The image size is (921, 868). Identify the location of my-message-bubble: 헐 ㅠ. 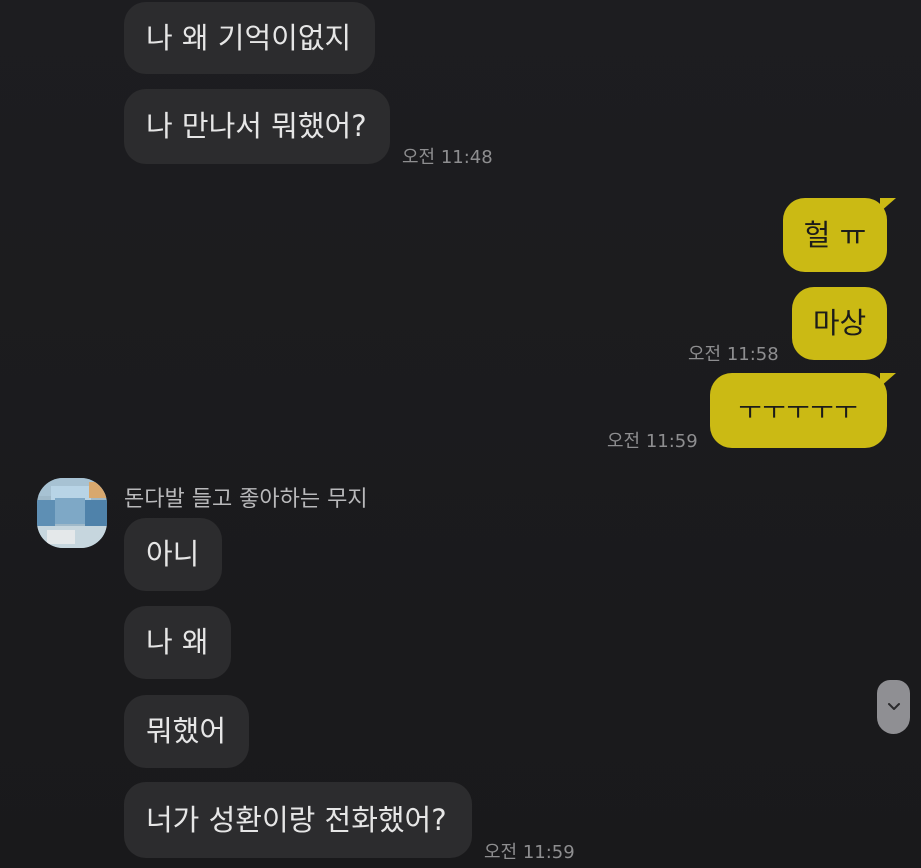
(839, 235).